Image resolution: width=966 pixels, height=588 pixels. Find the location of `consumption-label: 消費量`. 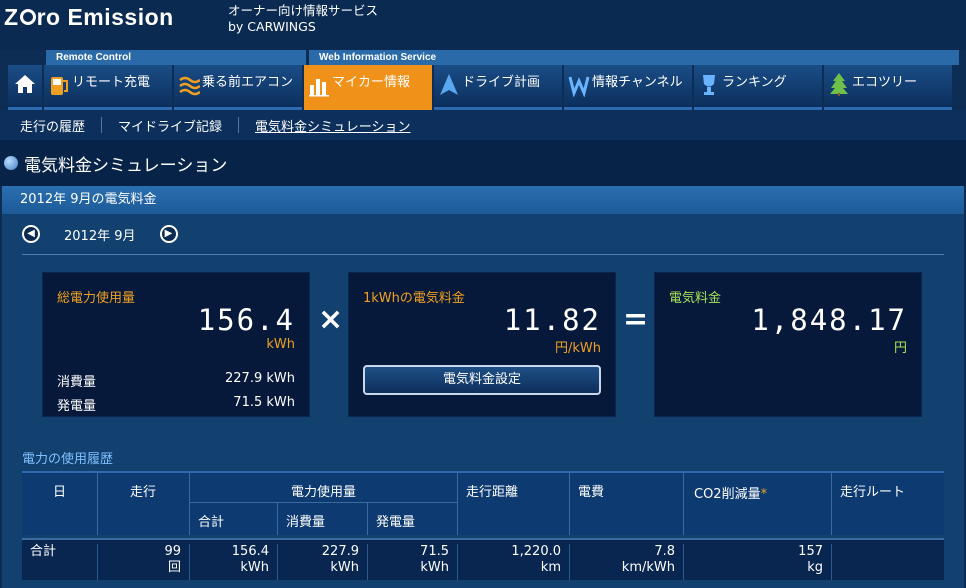

consumption-label: 消費量 is located at coordinates (77, 382).